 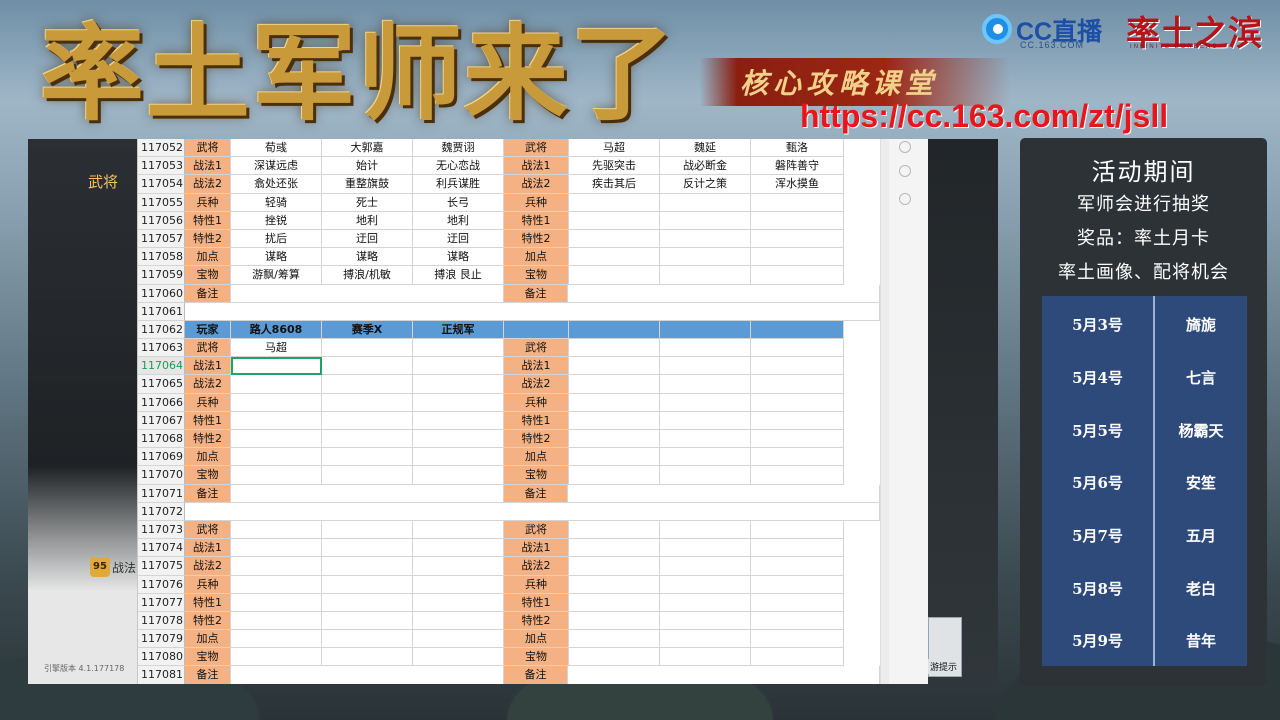 I want to click on table-cell: 战必断金, so click(x=705, y=166).